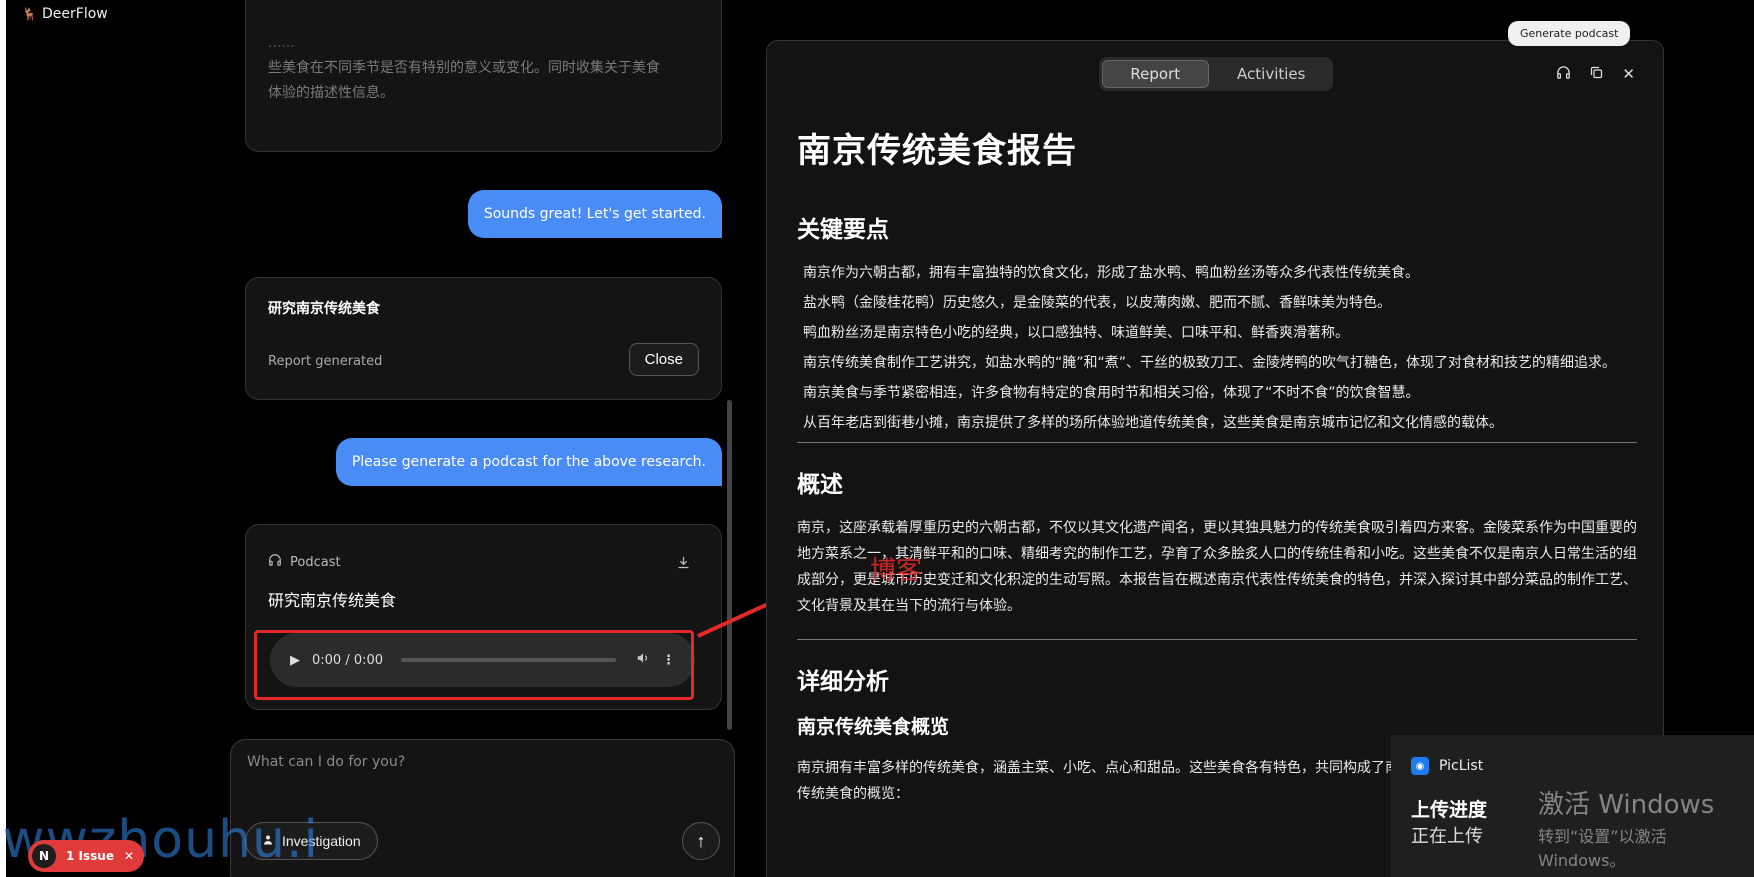  What do you see at coordinates (90, 856) in the screenshot?
I see `issue-badge-label: 1 Issue` at bounding box center [90, 856].